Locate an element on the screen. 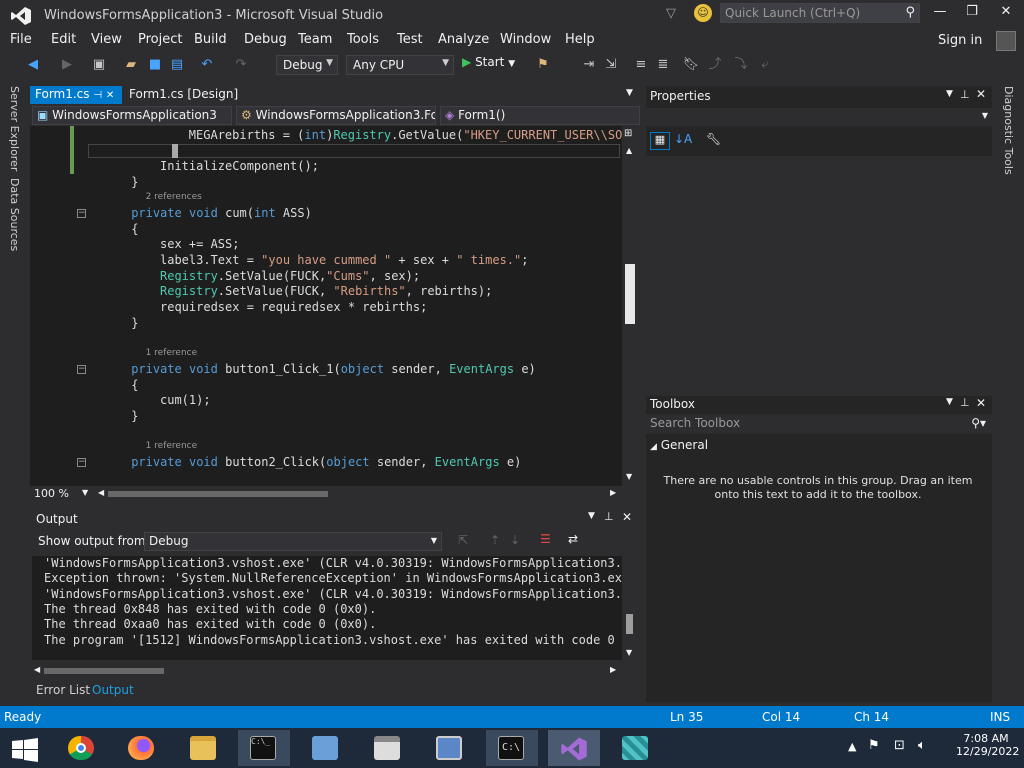 Image resolution: width=1024 pixels, height=768 pixels. tab-overflow-icon: ▼ is located at coordinates (629, 93).